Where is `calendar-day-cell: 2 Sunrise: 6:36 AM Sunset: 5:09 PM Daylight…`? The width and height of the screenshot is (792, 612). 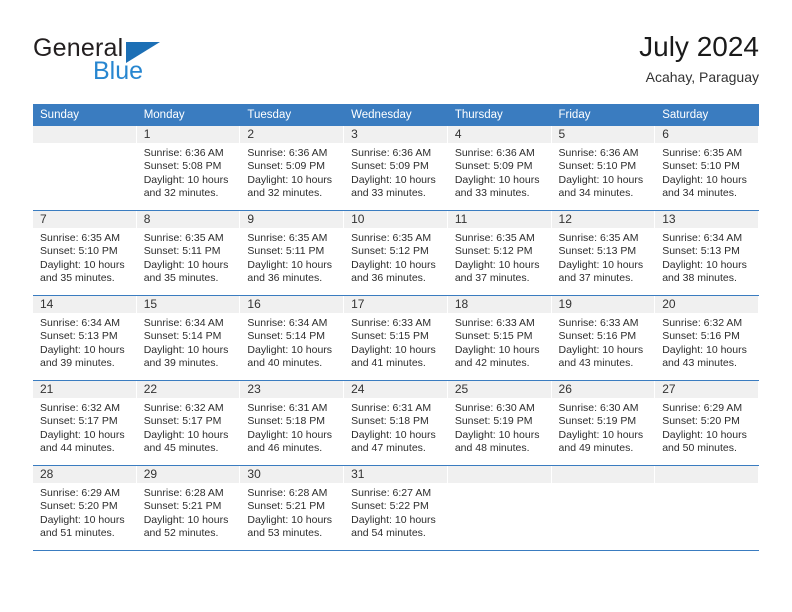 calendar-day-cell: 2 Sunrise: 6:36 AM Sunset: 5:09 PM Daylight… is located at coordinates (292, 168).